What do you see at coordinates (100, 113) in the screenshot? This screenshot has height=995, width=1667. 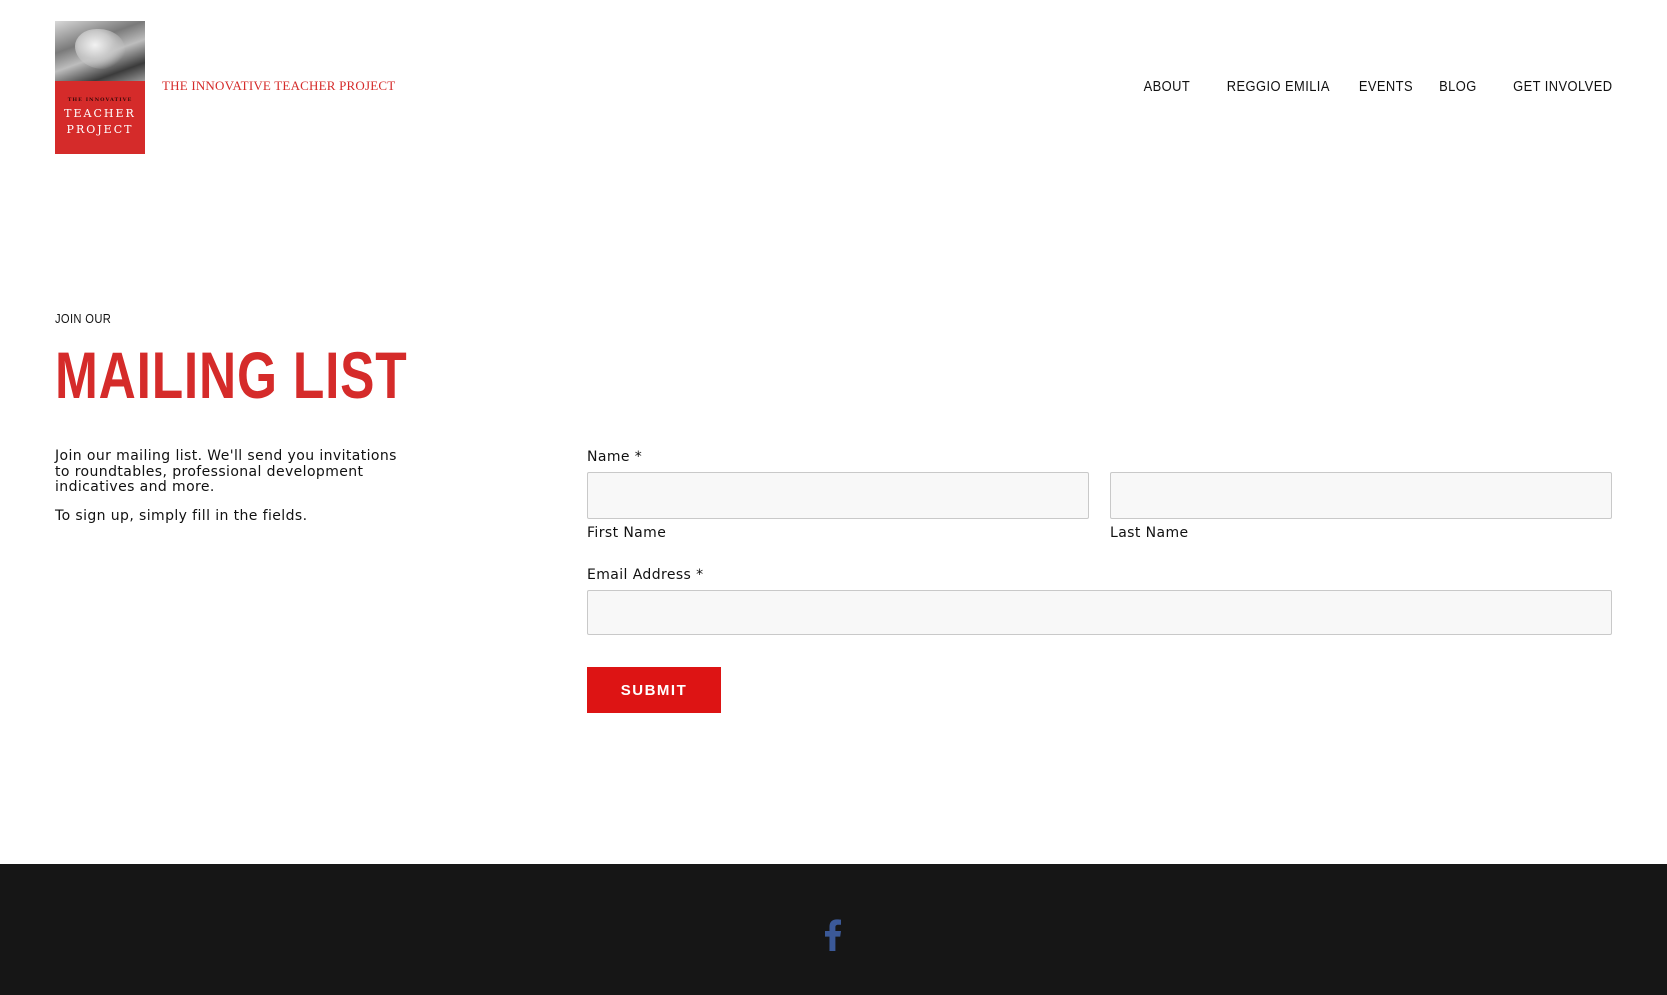 I see `logo-line-1: TEACHER` at bounding box center [100, 113].